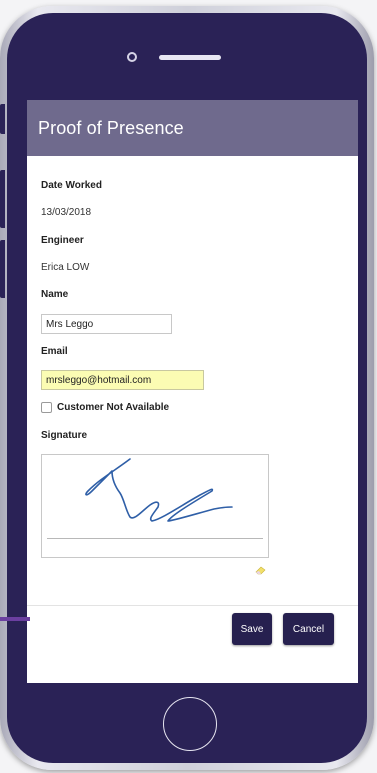  I want to click on customer-not-available-label: Customer Not Available, so click(113, 407).